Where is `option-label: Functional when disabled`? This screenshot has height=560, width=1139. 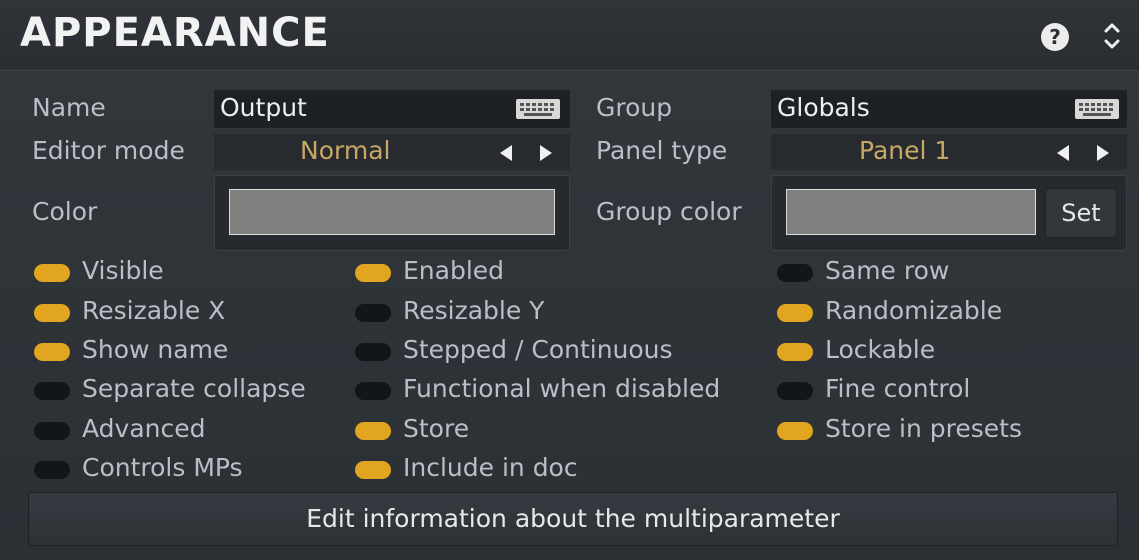 option-label: Functional when disabled is located at coordinates (562, 388).